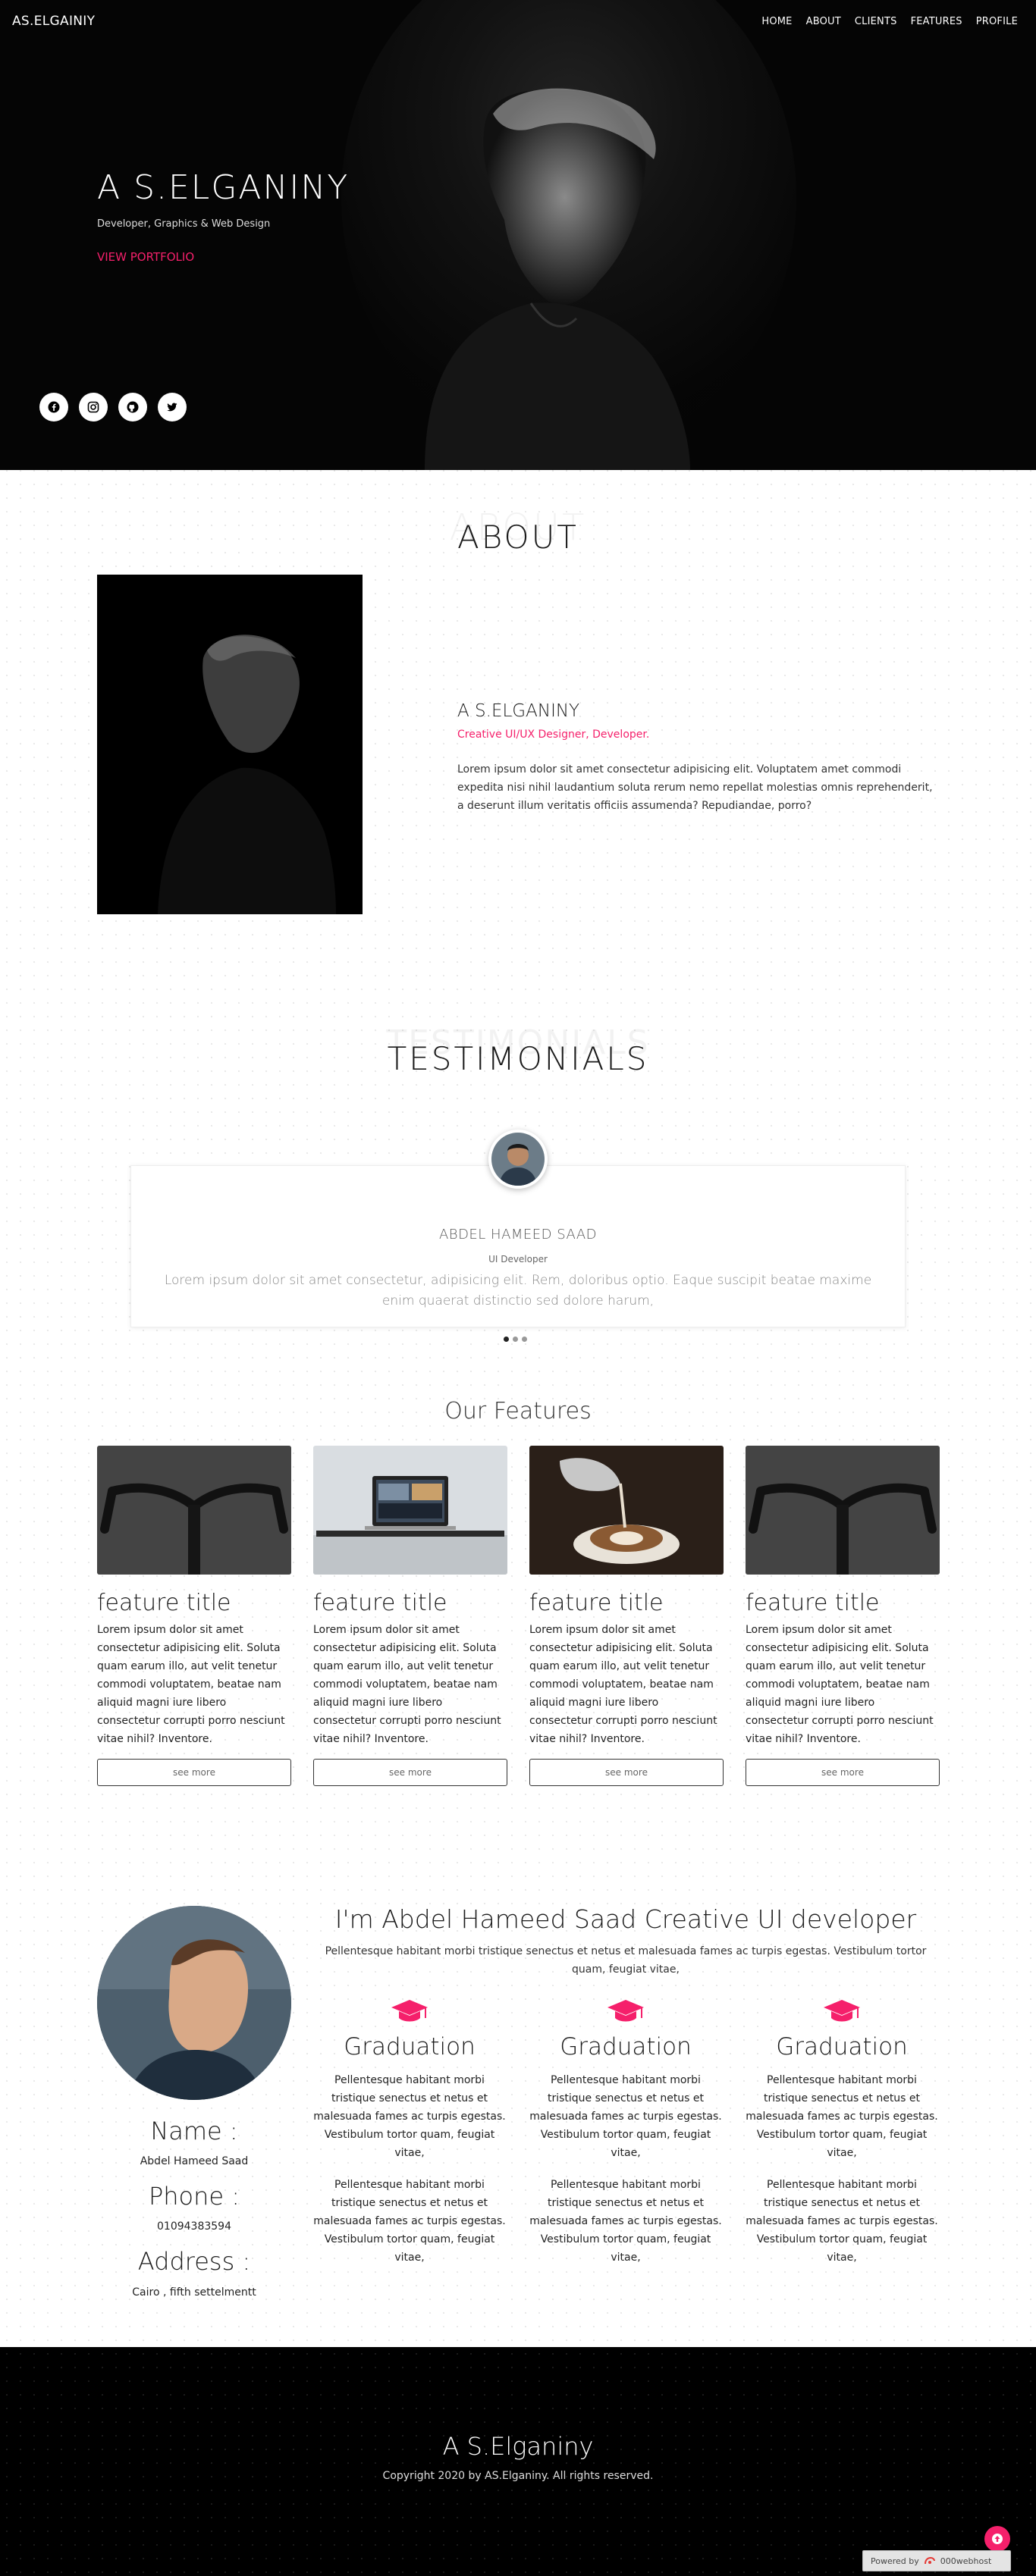 The width and height of the screenshot is (1036, 2576). Describe the element at coordinates (194, 2227) in the screenshot. I see `phone-value: 01094383594` at that location.